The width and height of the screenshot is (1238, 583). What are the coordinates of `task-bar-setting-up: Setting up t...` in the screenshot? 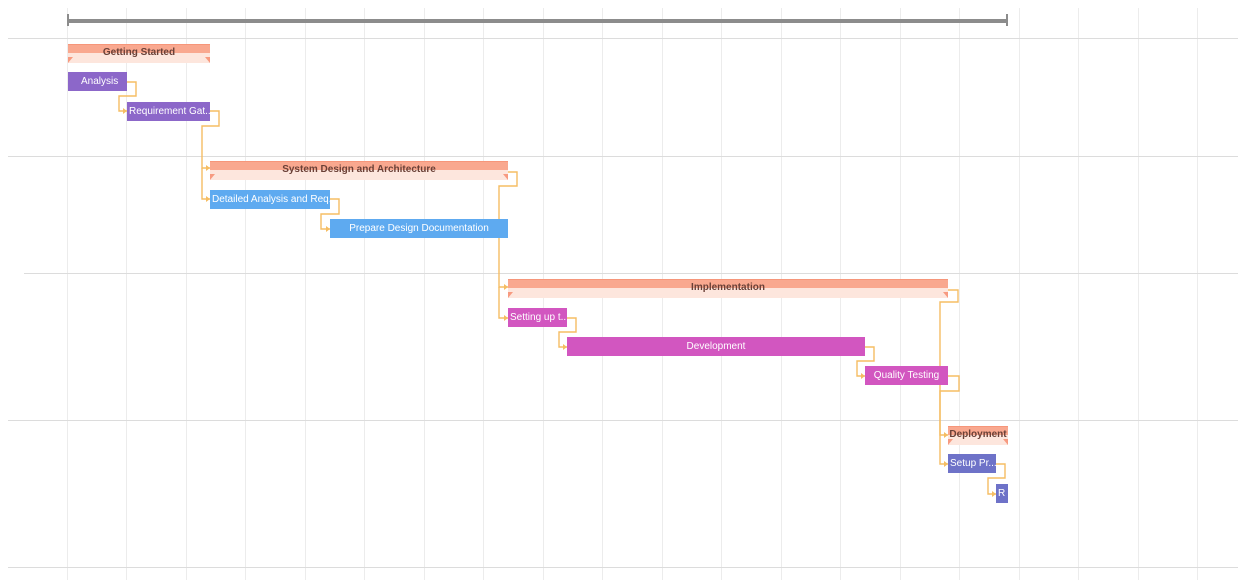 It's located at (537, 317).